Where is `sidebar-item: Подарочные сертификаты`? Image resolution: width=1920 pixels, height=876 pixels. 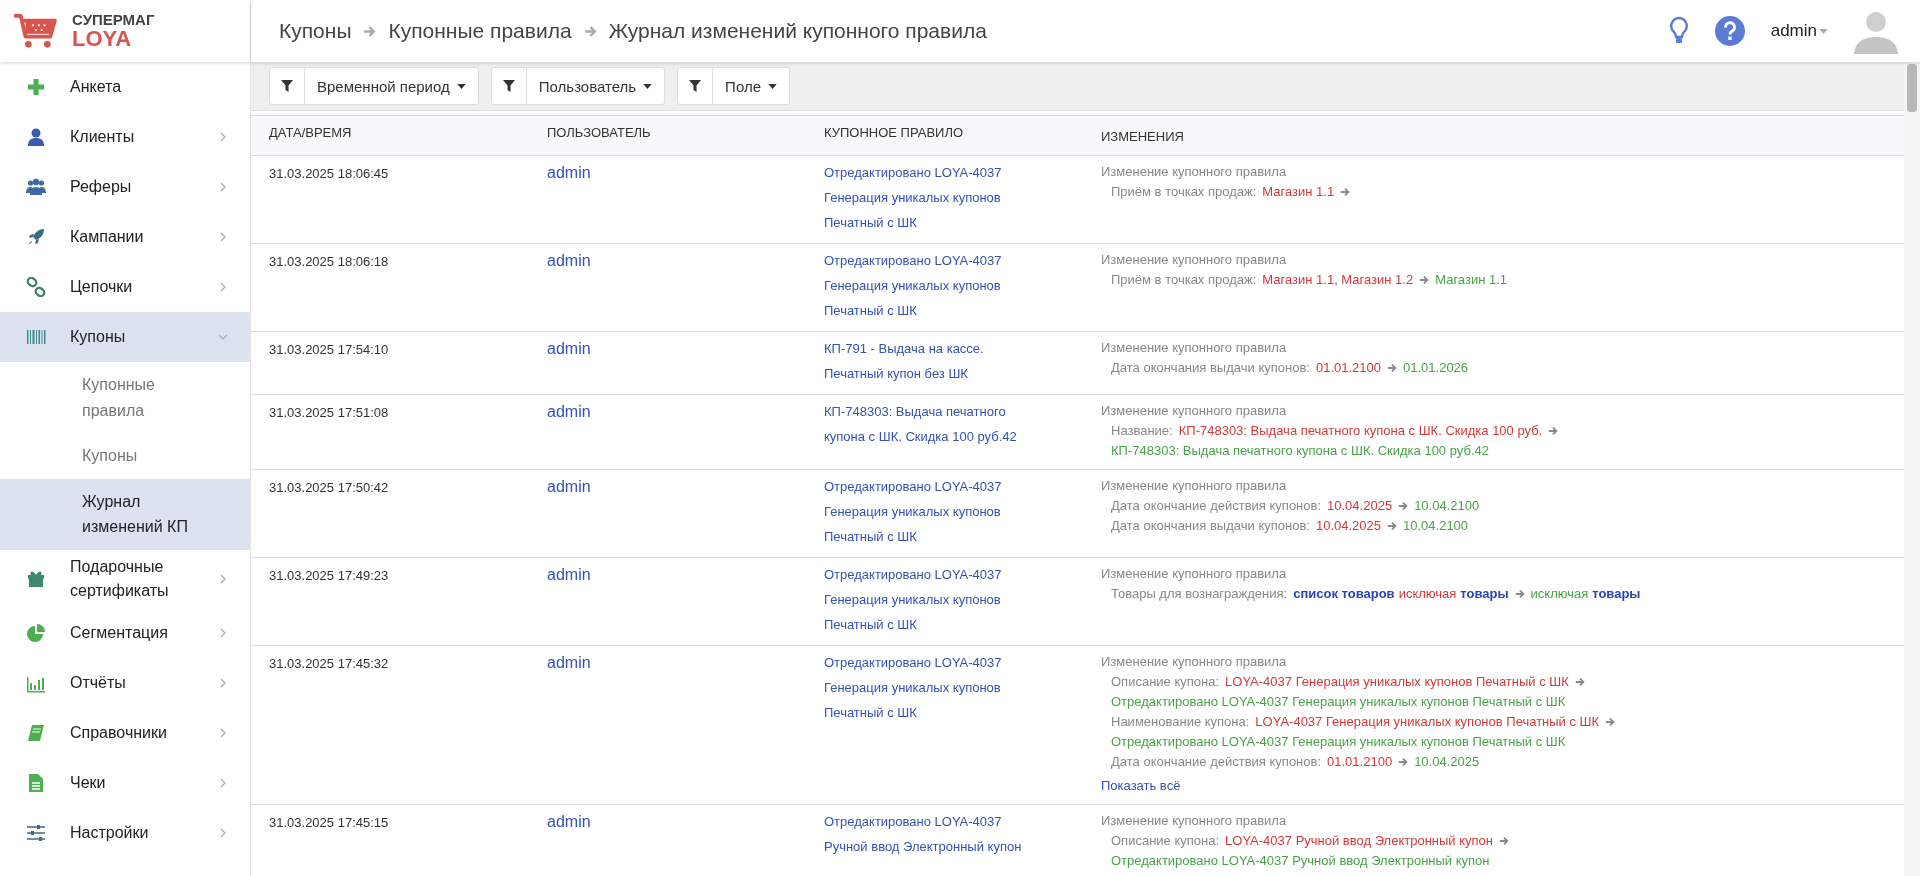 sidebar-item: Подарочные сертификаты is located at coordinates (125, 578).